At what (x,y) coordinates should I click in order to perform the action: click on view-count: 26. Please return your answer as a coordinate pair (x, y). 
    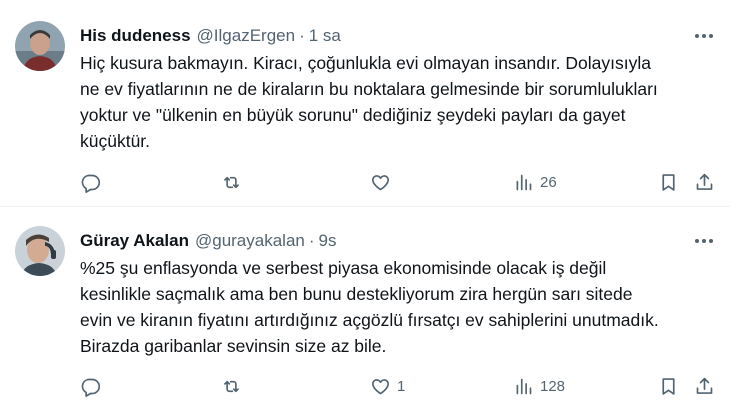
    Looking at the image, I should click on (548, 182).